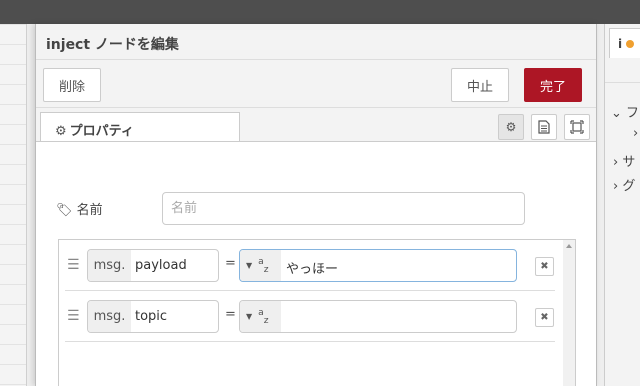  I want to click on property-row: ☰ msg. topic = ▼ az ✖, so click(310, 316).